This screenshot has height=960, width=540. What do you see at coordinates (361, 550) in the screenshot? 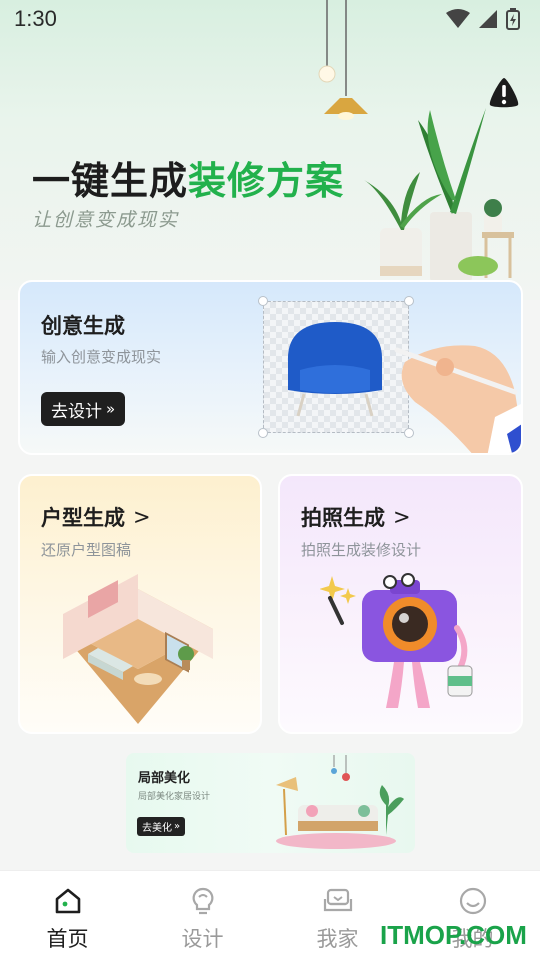
I see `photo-card-desc: 拍照生成装修设计` at bounding box center [361, 550].